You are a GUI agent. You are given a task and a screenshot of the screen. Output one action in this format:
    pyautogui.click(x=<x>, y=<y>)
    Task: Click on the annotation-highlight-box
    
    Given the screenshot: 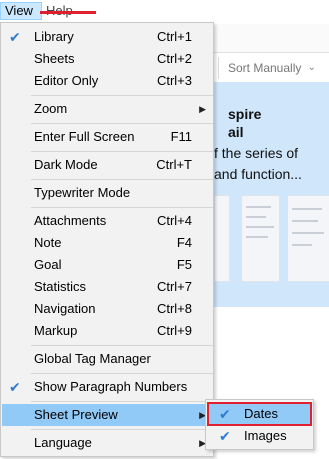 What is the action you would take?
    pyautogui.click(x=259, y=414)
    